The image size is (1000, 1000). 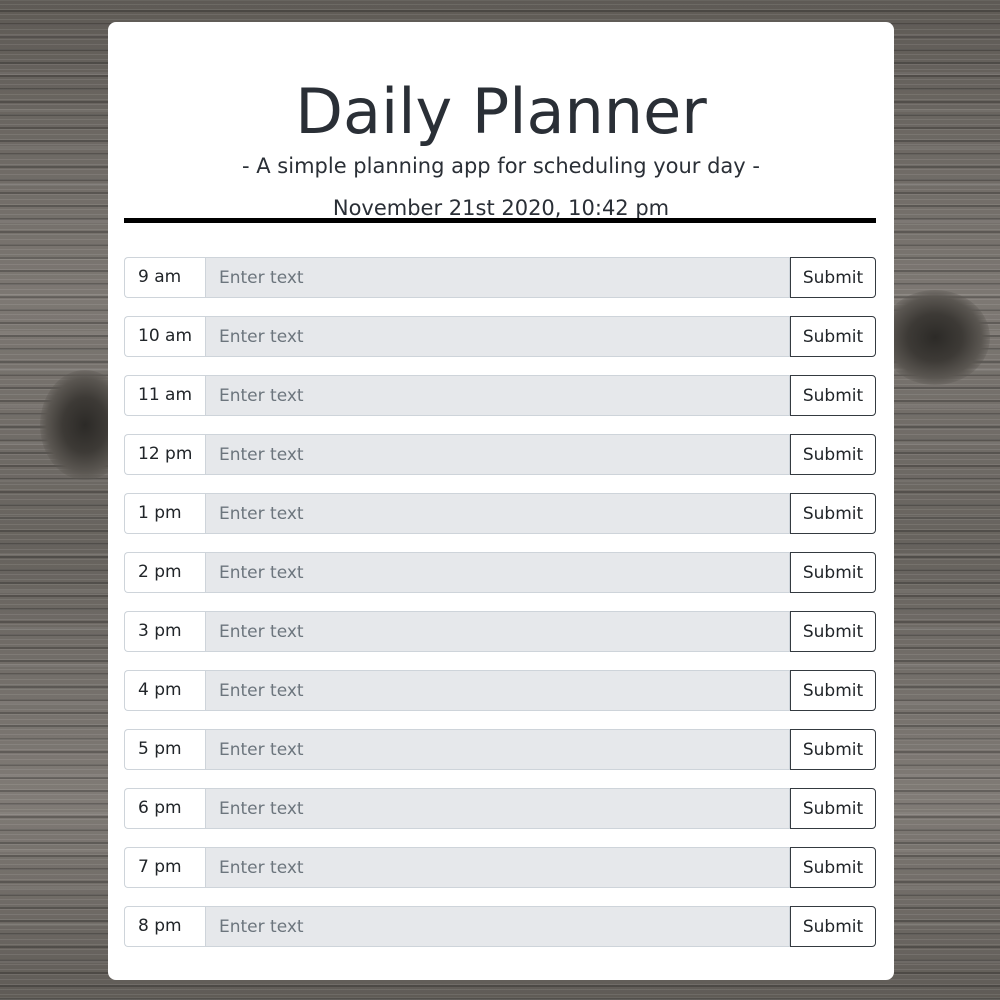 I want to click on time-block-row: 10 am Submit, so click(x=500, y=336).